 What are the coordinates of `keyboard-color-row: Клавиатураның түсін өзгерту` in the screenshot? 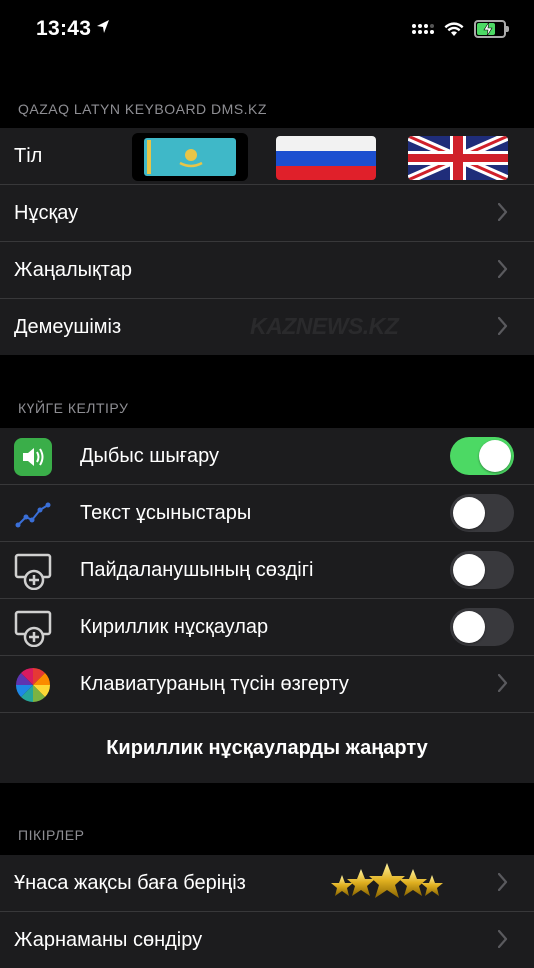 It's located at (267, 684).